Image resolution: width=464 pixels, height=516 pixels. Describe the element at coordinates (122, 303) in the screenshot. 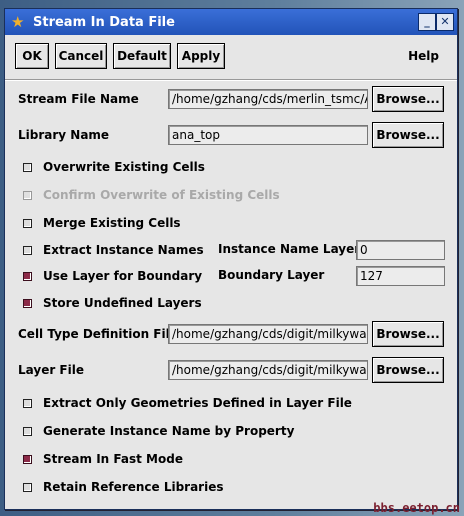

I see `checkbox-label: Store Undefined Layers` at that location.